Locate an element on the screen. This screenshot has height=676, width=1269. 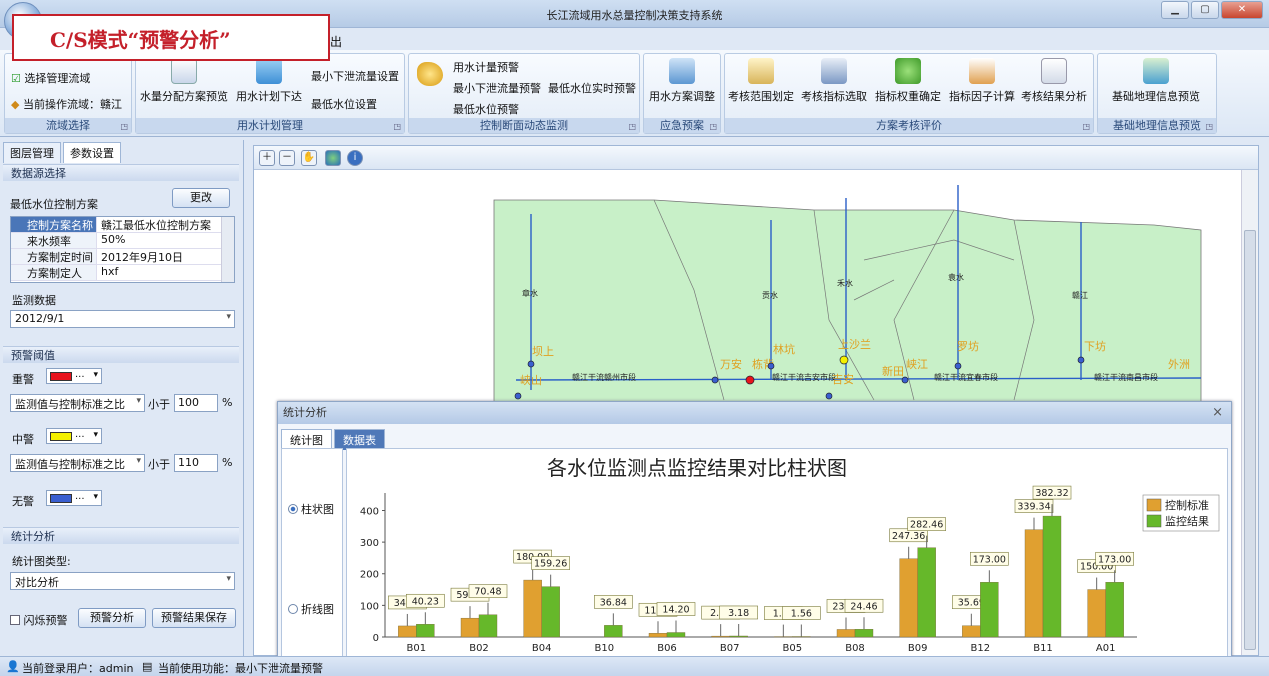
stat-window-title: 统计分析 is located at coordinates (754, 413).